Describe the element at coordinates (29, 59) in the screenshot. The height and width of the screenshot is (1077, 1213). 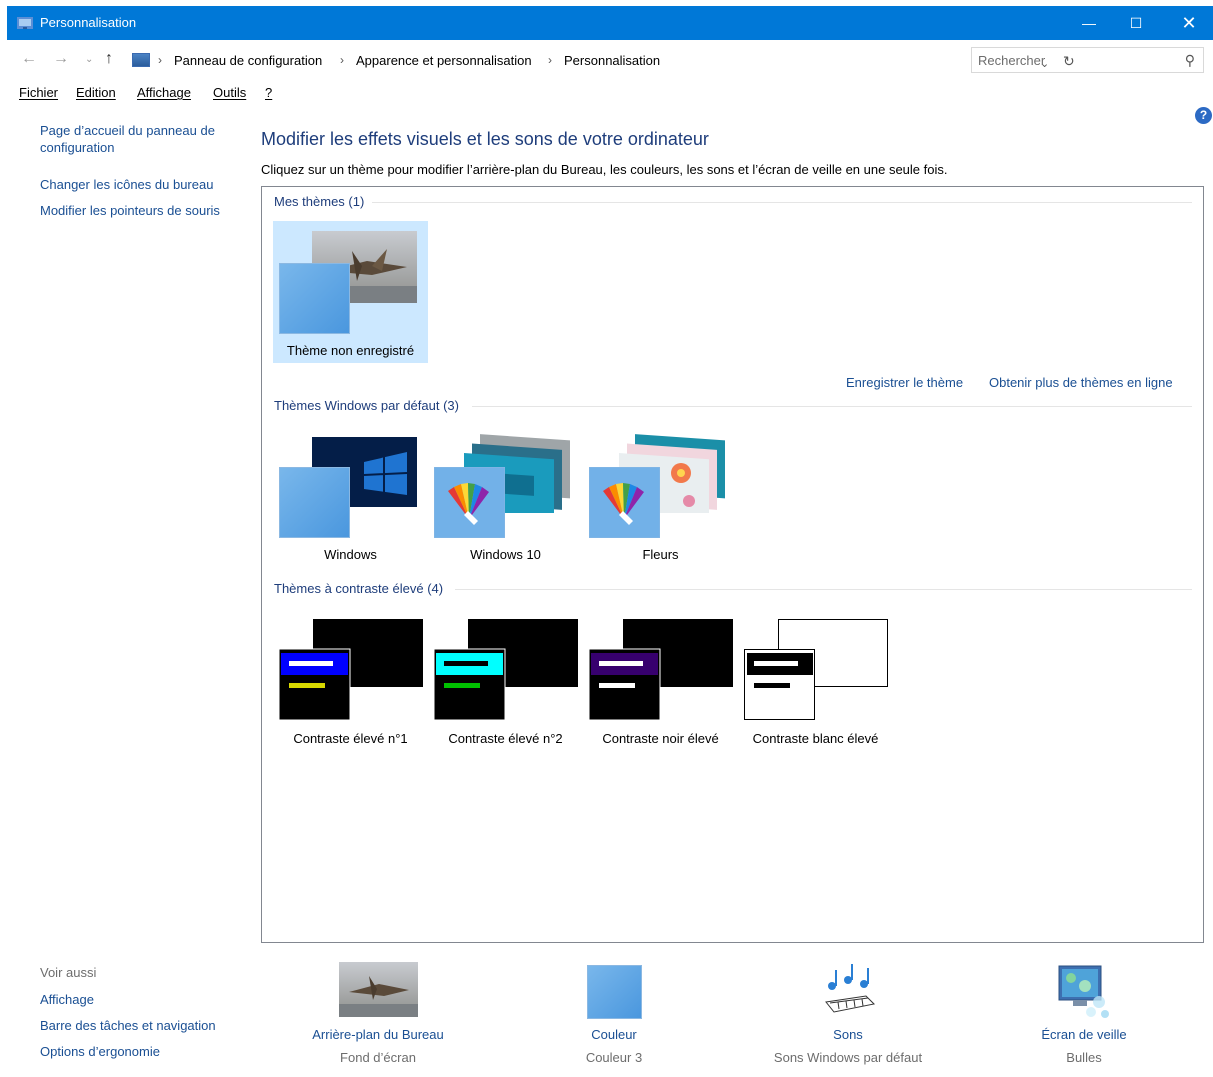
I see `back-arrow-icon: ←` at that location.